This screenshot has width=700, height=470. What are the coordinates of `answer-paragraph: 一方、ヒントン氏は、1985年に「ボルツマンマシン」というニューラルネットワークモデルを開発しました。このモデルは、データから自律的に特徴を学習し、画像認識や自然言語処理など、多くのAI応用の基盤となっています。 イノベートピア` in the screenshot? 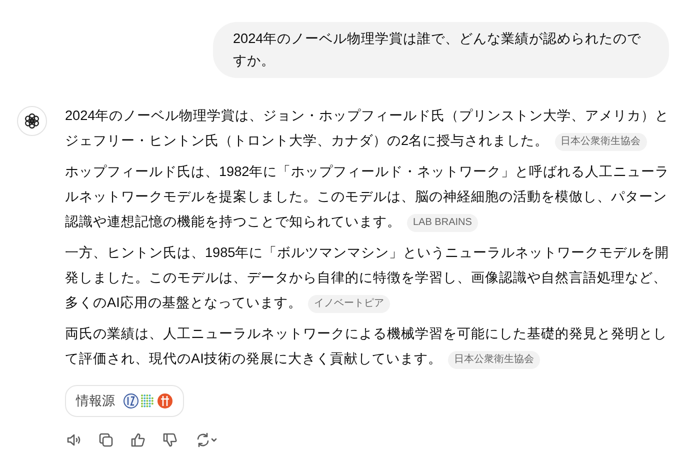 It's located at (371, 277).